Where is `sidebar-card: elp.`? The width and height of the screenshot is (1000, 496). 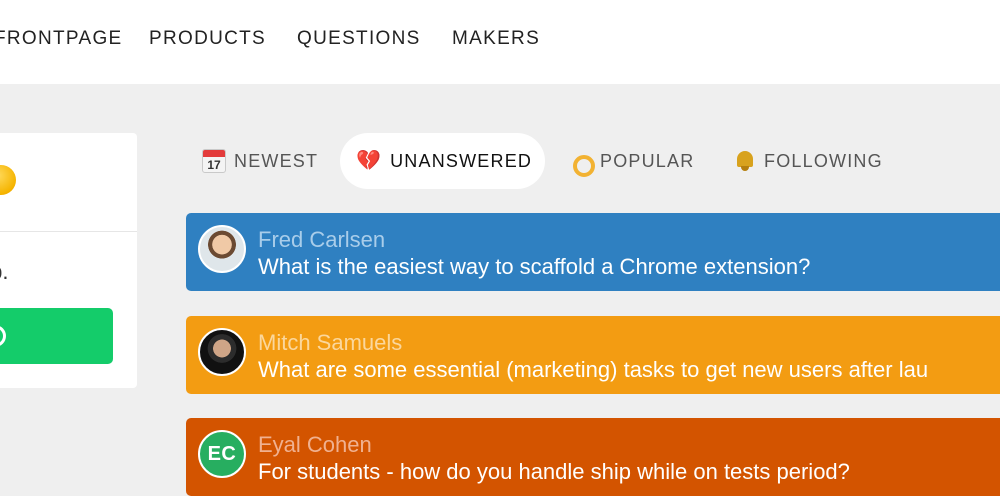 sidebar-card: elp. is located at coordinates (68, 260).